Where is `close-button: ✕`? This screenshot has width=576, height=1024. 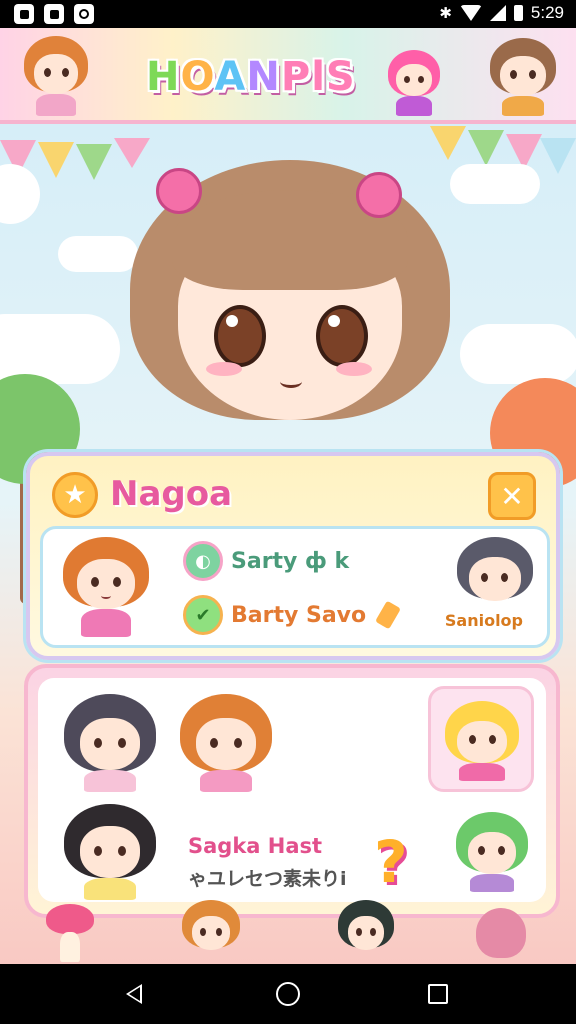
close-button: ✕ is located at coordinates (512, 496).